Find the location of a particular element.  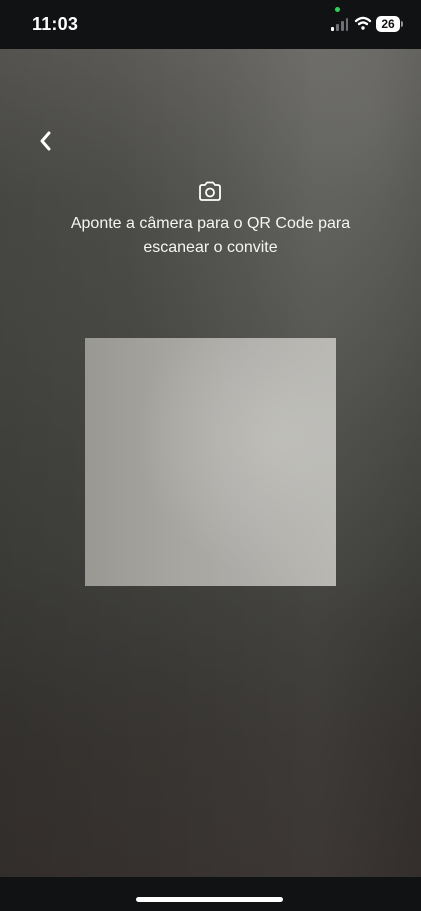

home-indicator is located at coordinates (209, 899).